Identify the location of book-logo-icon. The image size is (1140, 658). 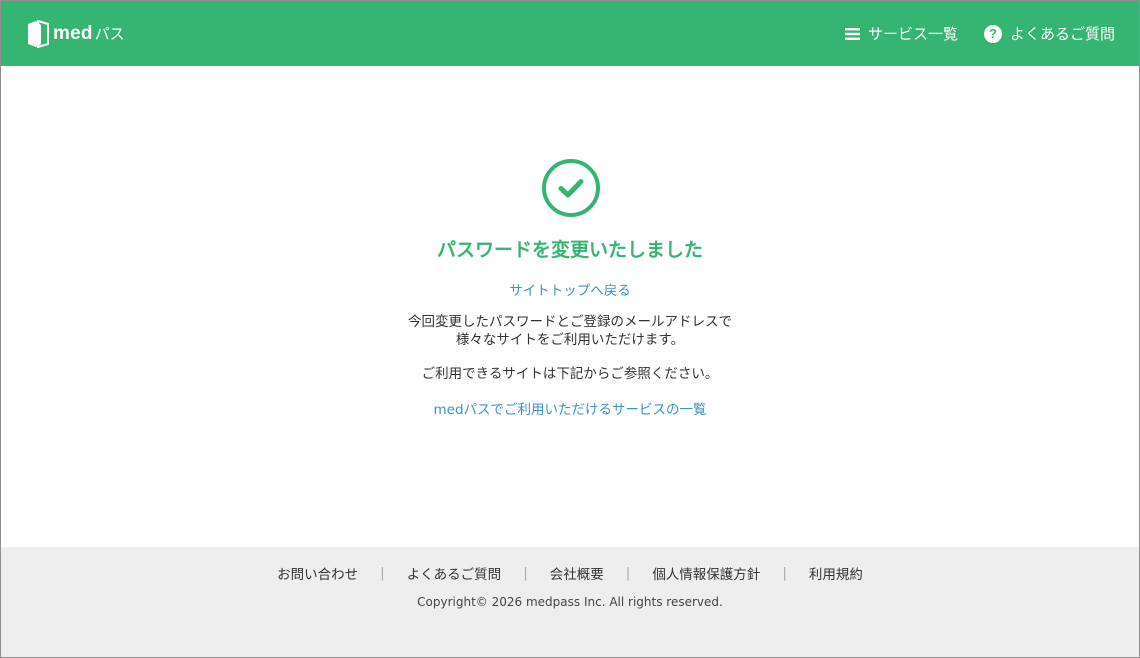
(38, 33).